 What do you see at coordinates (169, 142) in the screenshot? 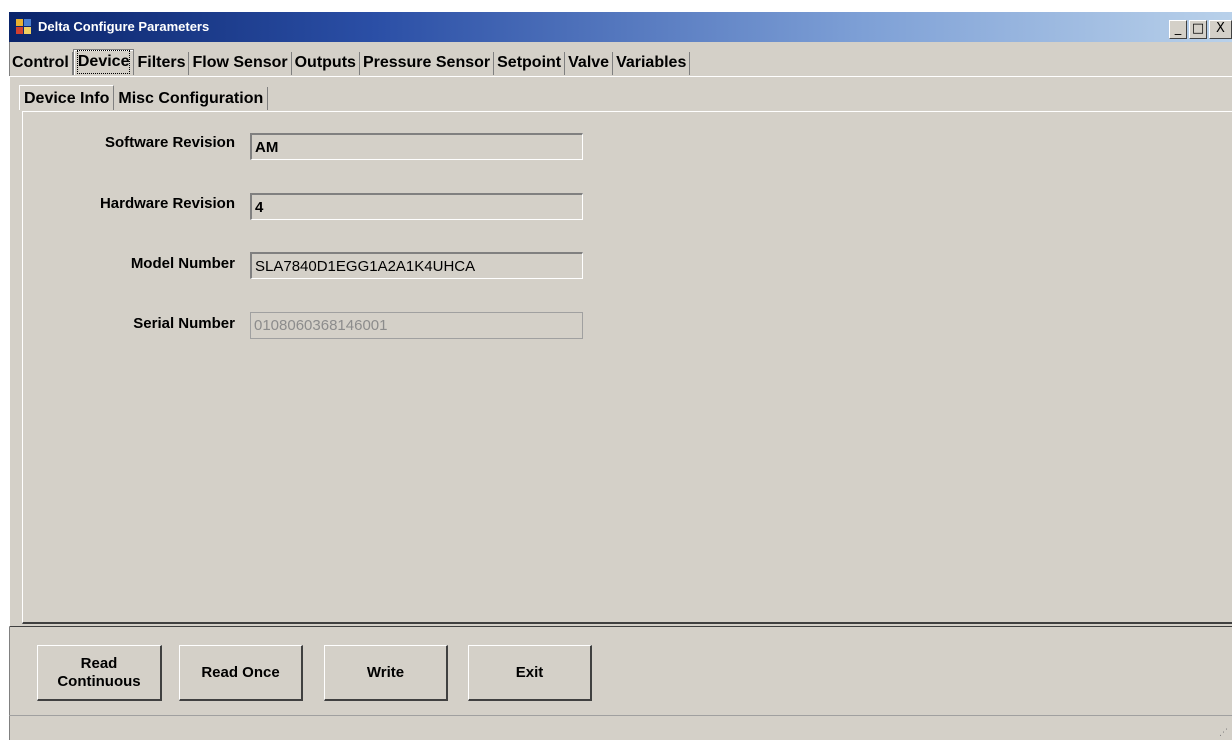
I see `software-revision-label: Software Revision` at bounding box center [169, 142].